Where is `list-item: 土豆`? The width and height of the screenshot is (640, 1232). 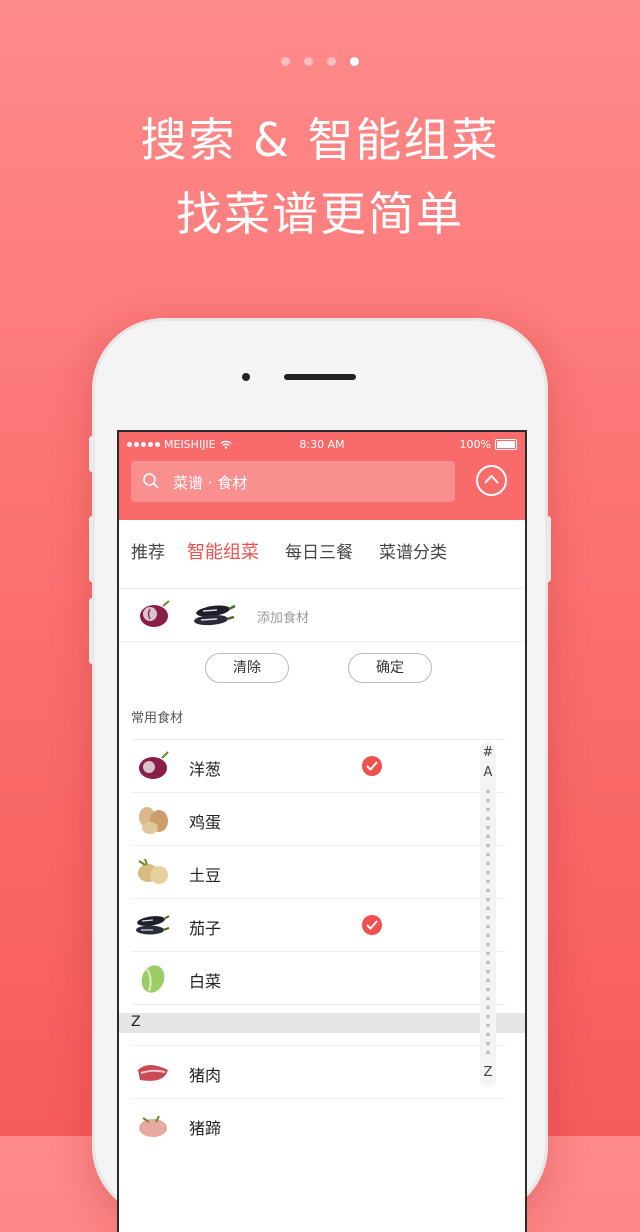
list-item: 土豆 is located at coordinates (318, 871).